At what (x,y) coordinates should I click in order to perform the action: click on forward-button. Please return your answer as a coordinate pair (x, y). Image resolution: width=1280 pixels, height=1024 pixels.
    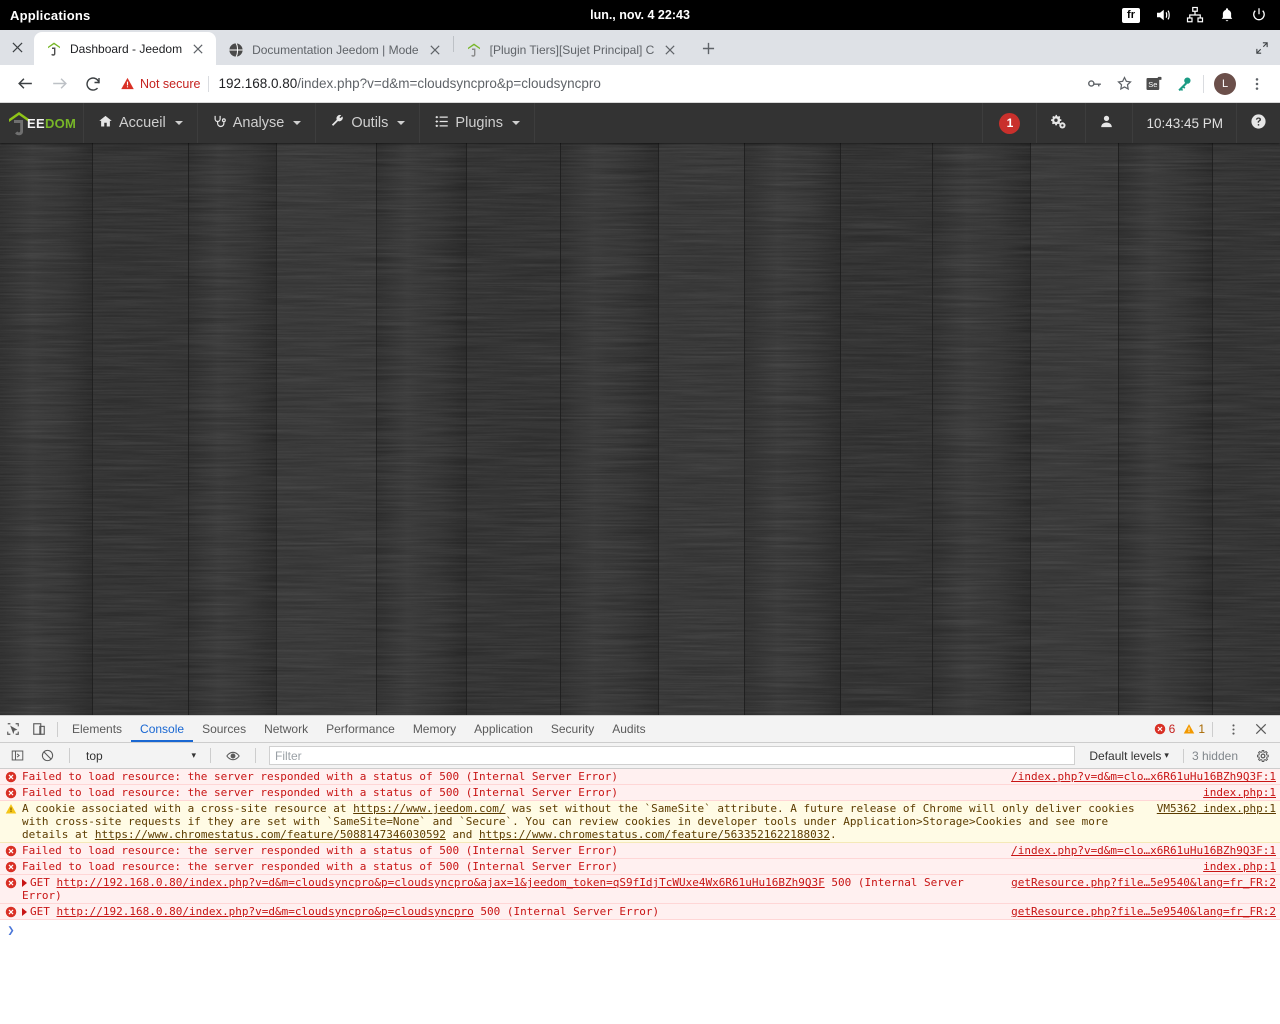
    Looking at the image, I should click on (59, 84).